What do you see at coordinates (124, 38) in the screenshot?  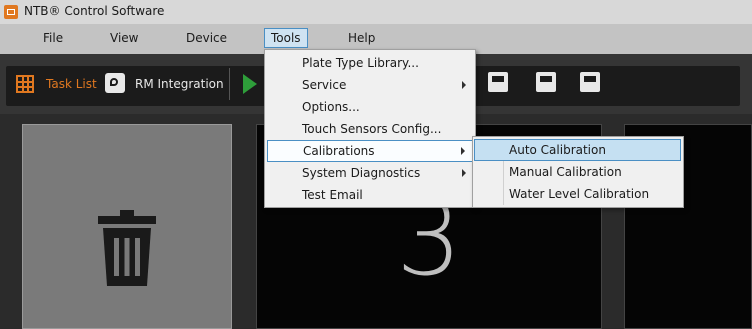 I see `menu-view: View` at bounding box center [124, 38].